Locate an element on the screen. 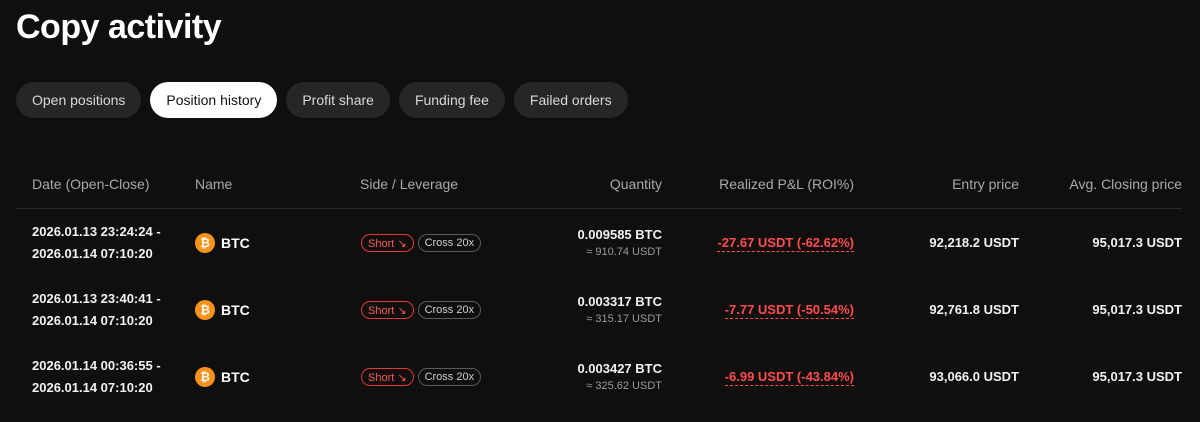  tab-profit-share: Profit share is located at coordinates (338, 100).